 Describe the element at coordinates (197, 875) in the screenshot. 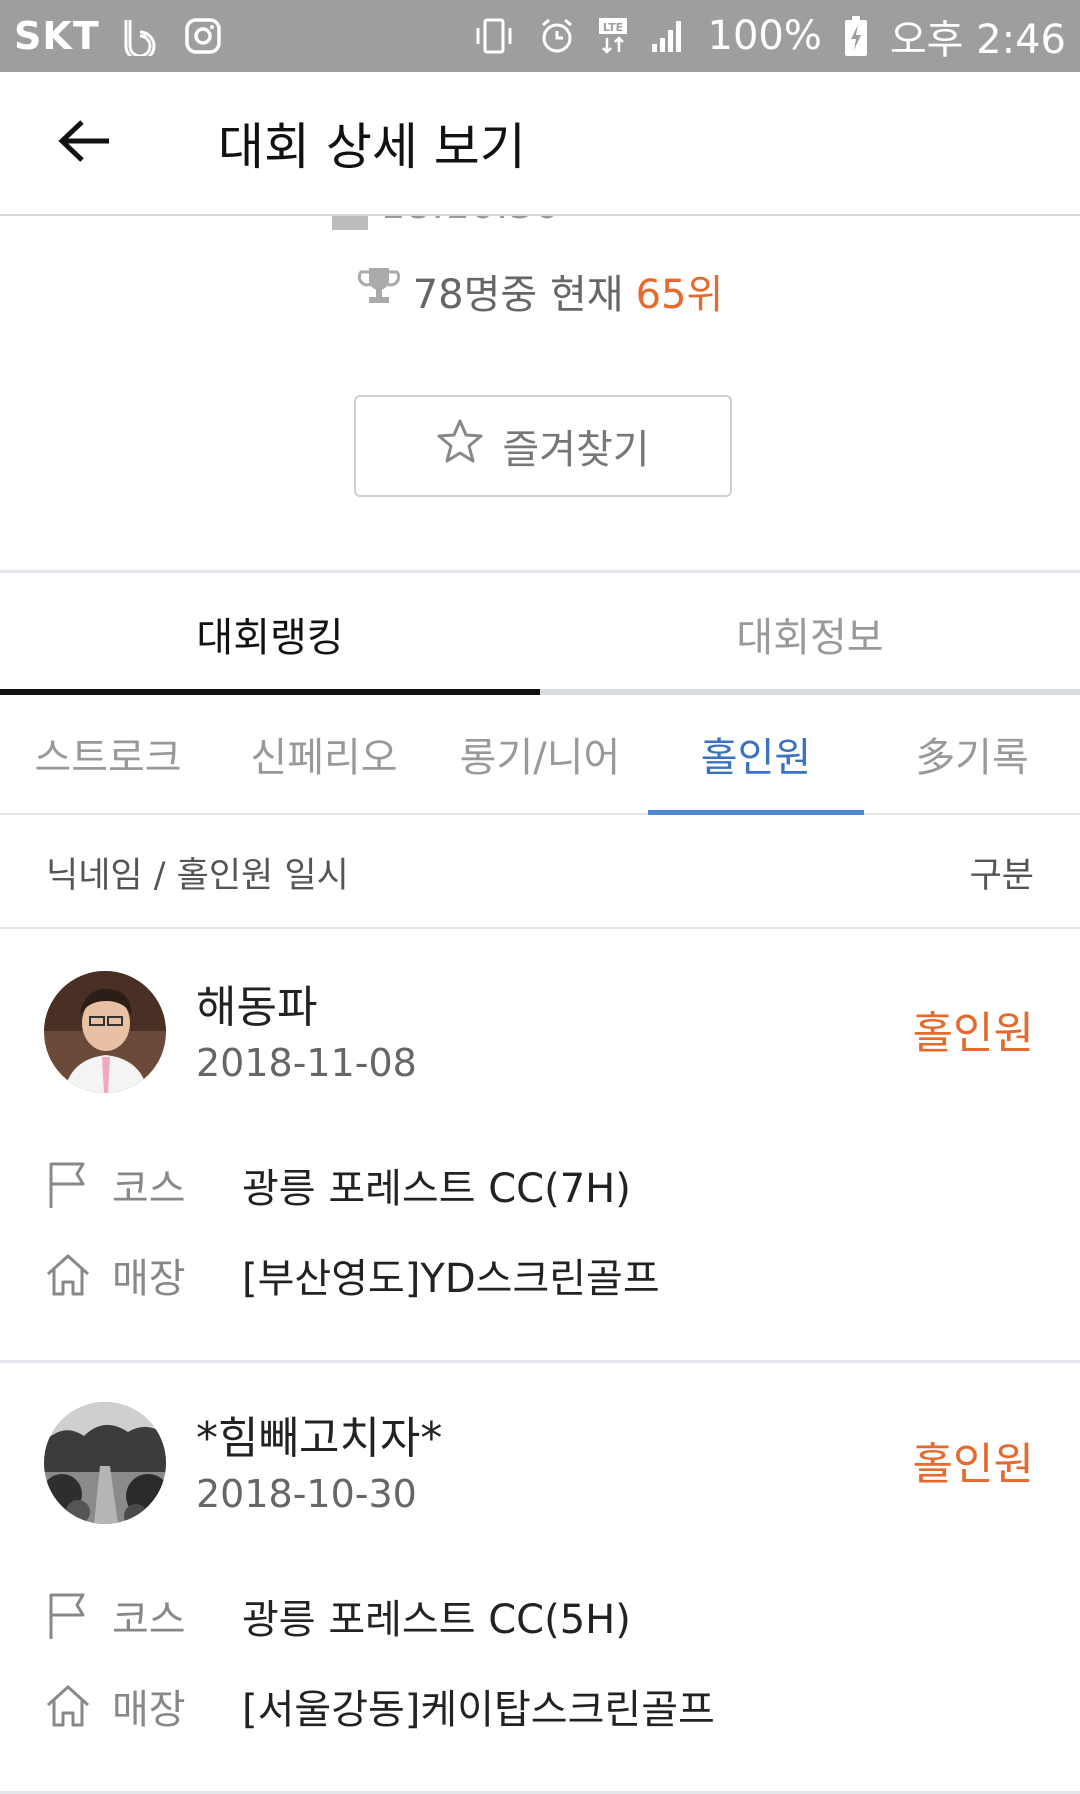

I see `header-nickname-date: 닉네임 / 홀인원 일시` at that location.